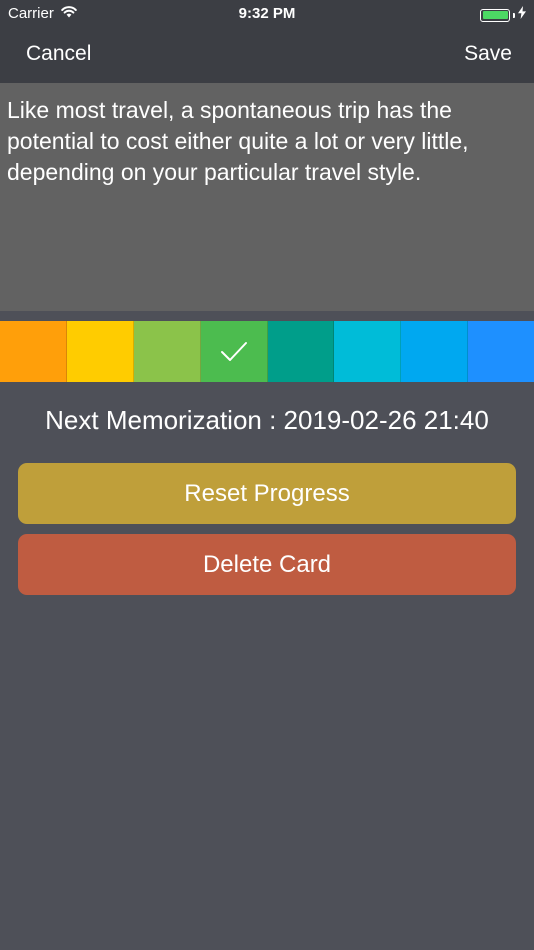 This screenshot has height=950, width=534. I want to click on cancel-button: Cancel, so click(58, 54).